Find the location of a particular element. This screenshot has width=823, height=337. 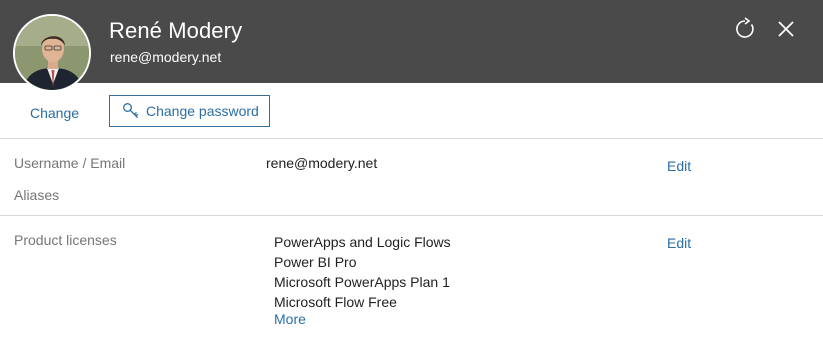

aliases-label: Aliases is located at coordinates (37, 195).